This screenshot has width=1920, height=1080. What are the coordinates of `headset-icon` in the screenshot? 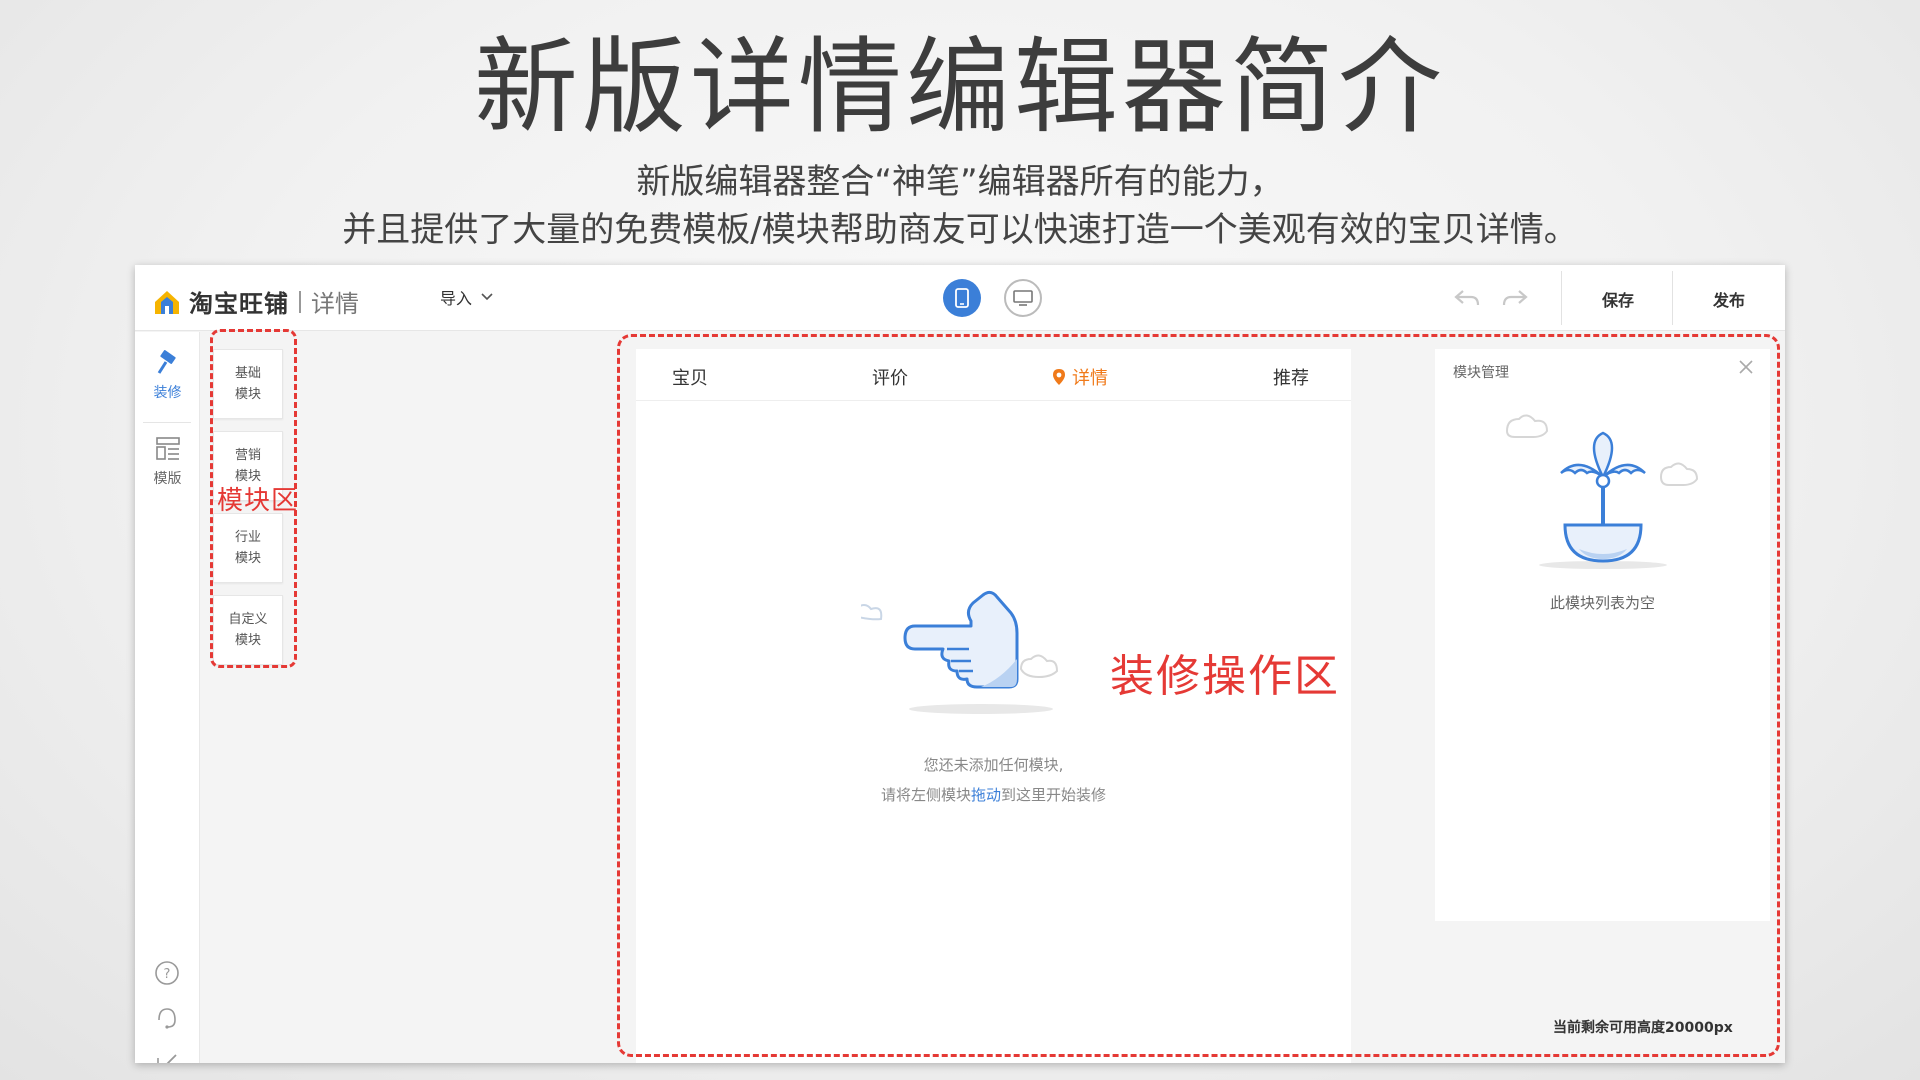 It's located at (167, 1018).